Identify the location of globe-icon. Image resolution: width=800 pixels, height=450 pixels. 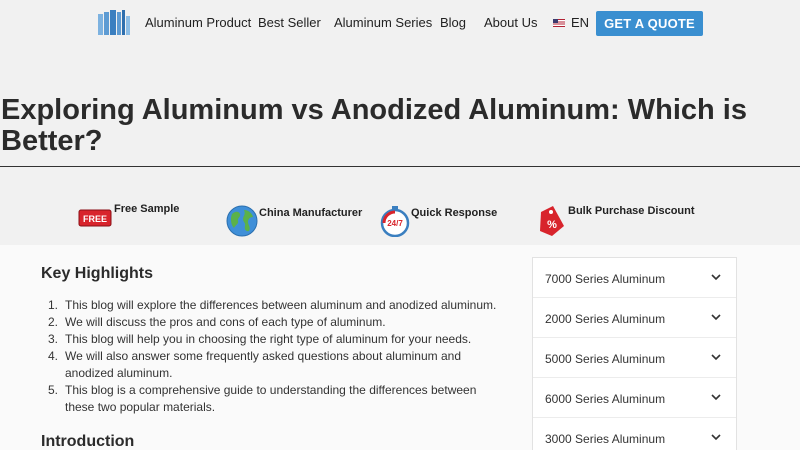
(242, 221).